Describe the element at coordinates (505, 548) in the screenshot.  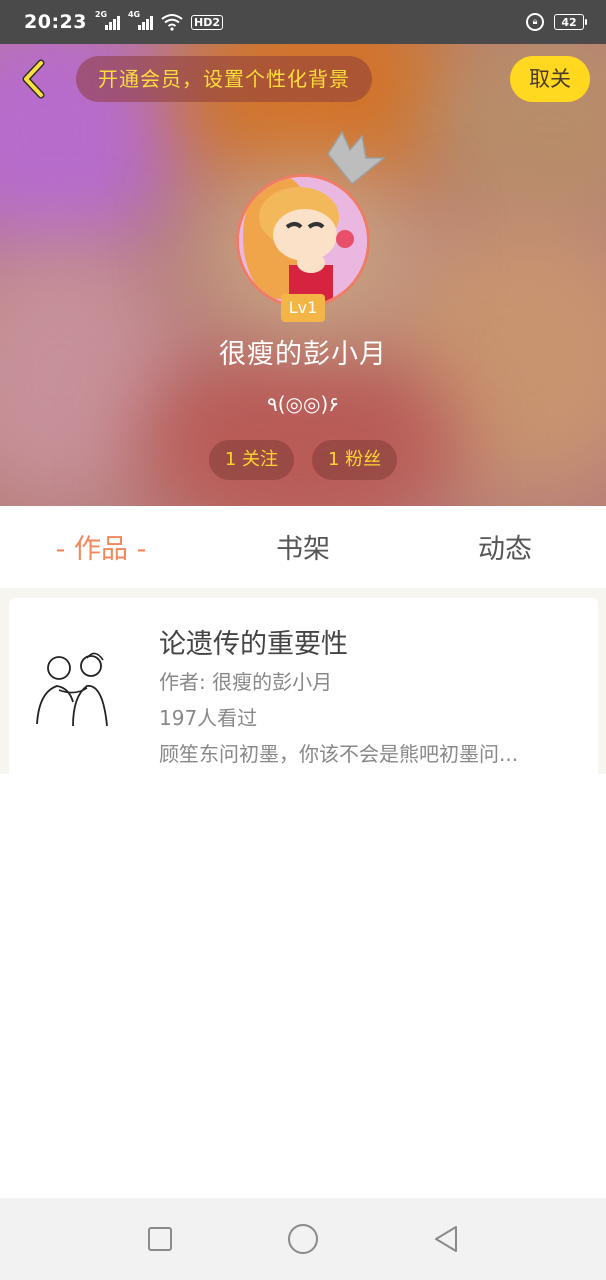
I see `tab-activity: 动态` at that location.